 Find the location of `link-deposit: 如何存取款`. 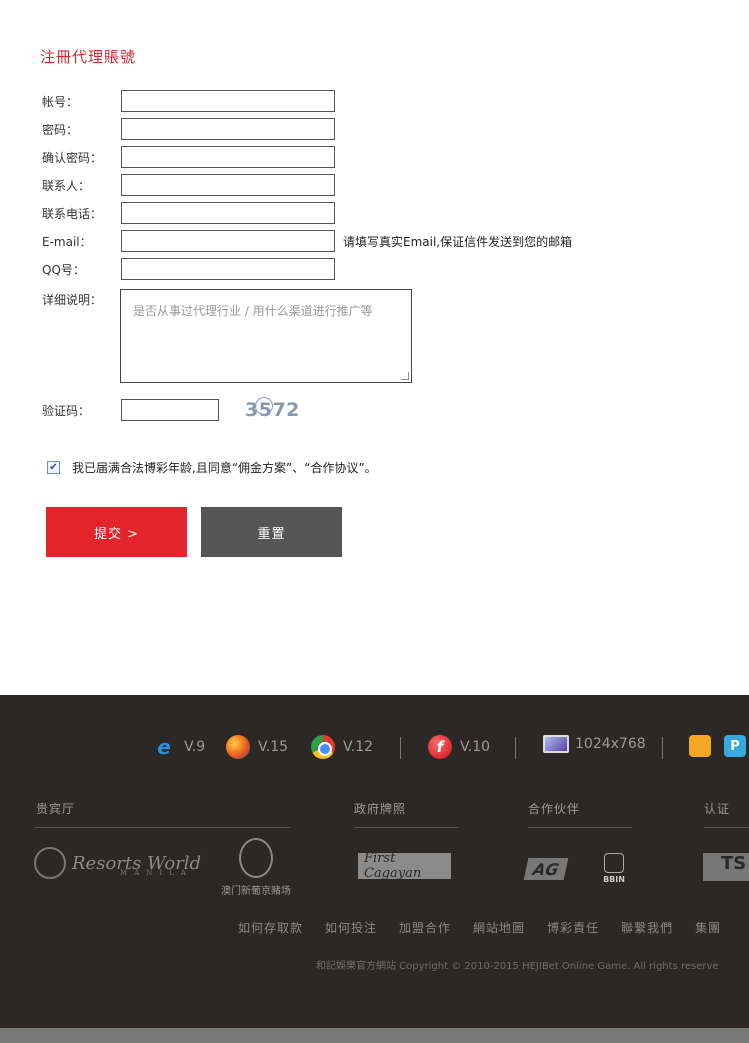

link-deposit: 如何存取款 is located at coordinates (270, 927).